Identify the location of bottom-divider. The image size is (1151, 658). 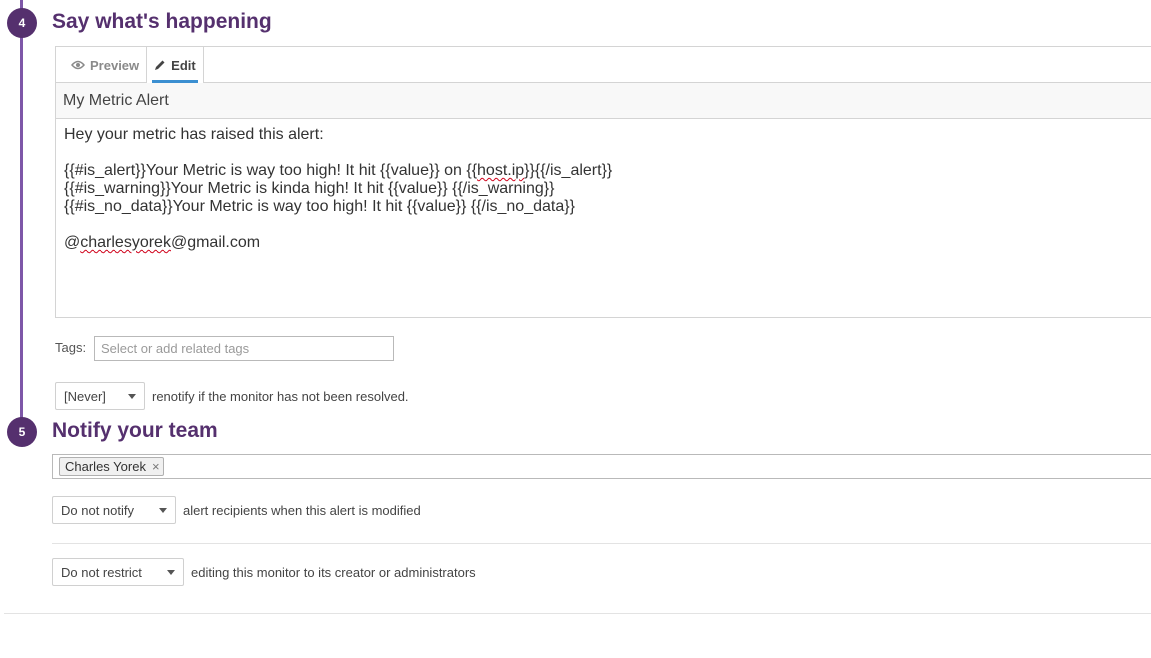
(577, 613).